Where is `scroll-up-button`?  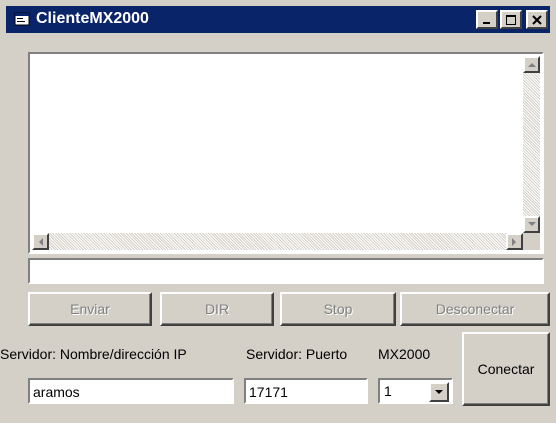 scroll-up-button is located at coordinates (531, 64).